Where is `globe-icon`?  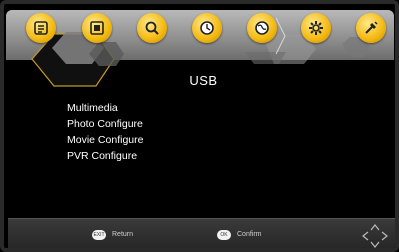
globe-icon is located at coordinates (262, 28).